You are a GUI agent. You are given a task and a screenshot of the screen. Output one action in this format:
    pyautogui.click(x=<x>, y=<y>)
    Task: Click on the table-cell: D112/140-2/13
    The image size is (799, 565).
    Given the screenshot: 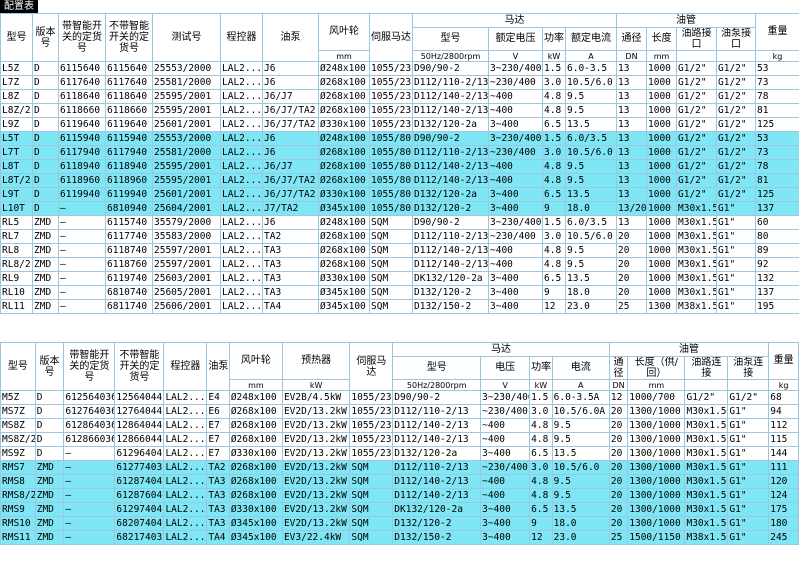 What is the action you would take?
    pyautogui.click(x=450, y=166)
    